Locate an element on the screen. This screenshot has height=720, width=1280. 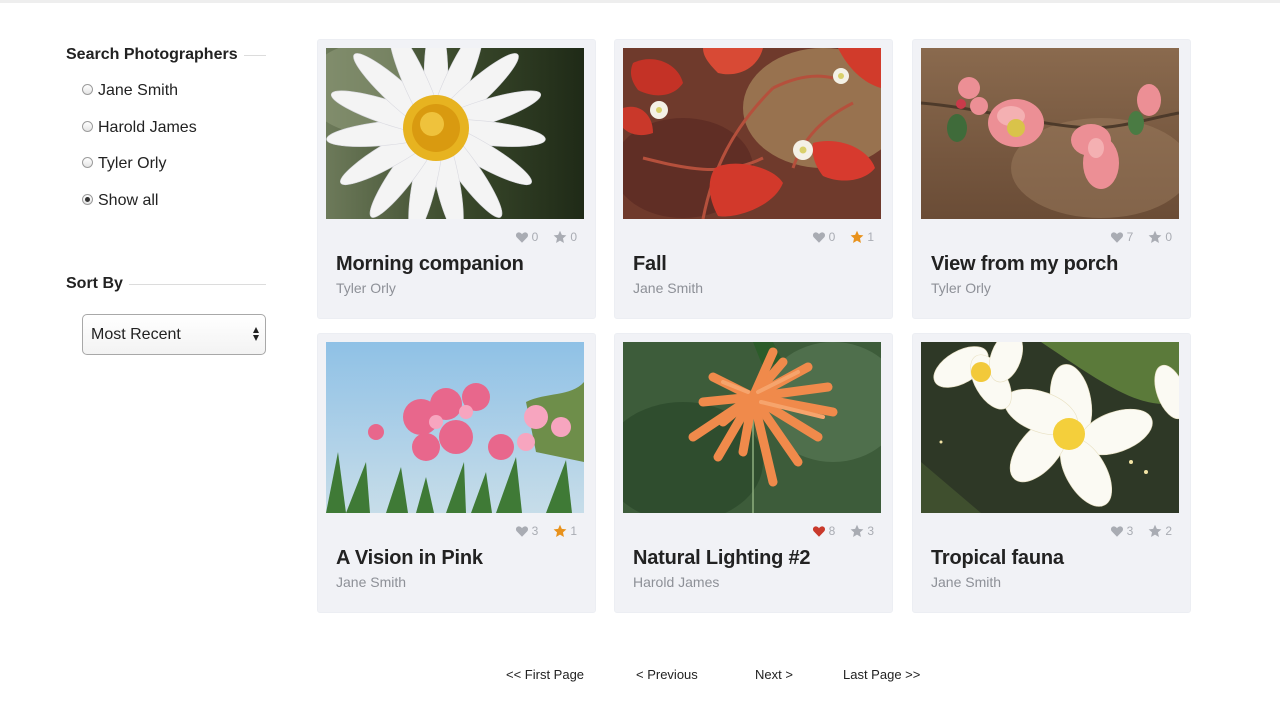
photo-stats: 8 3 is located at coordinates (843, 531).